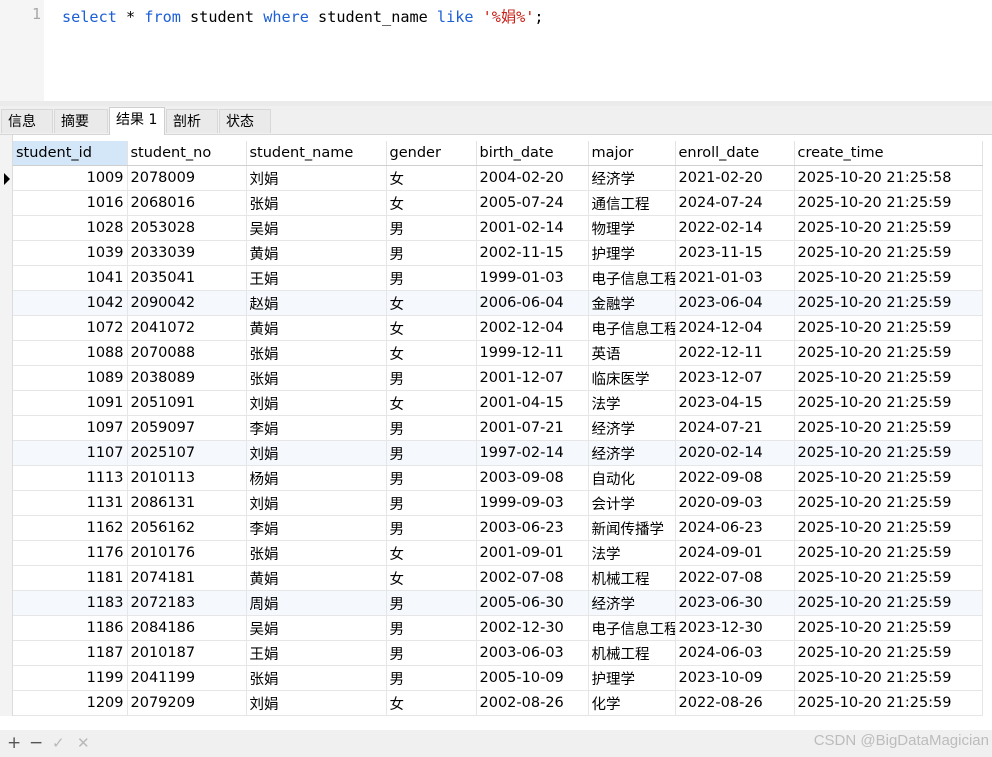 Image resolution: width=992 pixels, height=757 pixels. I want to click on cell-birth-date: 2001-09-01, so click(532, 553).